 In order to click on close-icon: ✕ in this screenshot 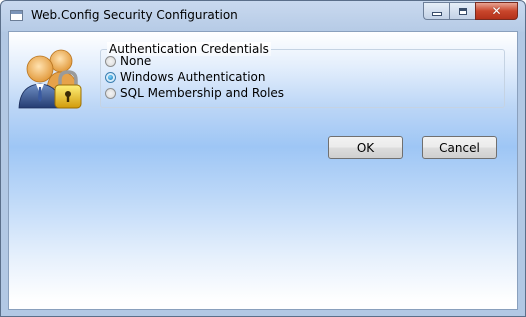, I will do `click(496, 11)`.